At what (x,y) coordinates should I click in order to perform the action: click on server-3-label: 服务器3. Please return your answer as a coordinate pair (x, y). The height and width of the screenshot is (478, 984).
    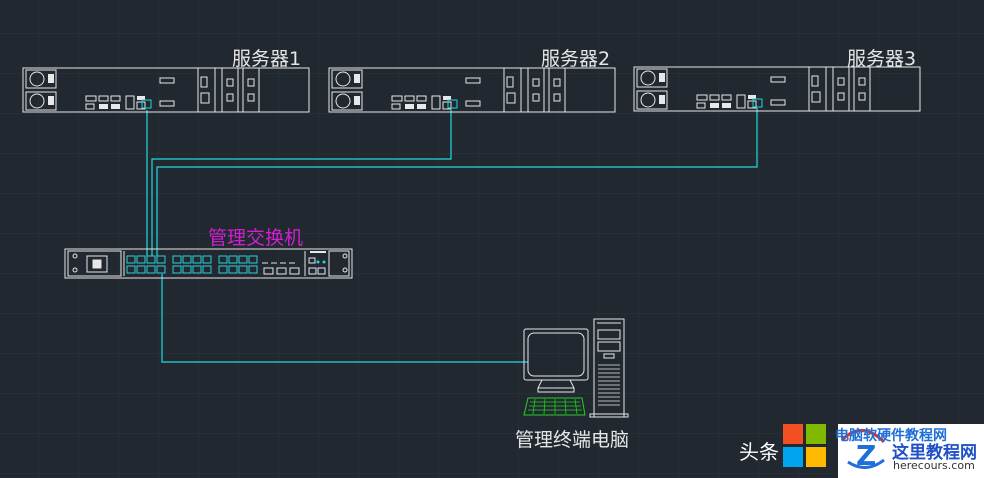
    Looking at the image, I should click on (882, 59).